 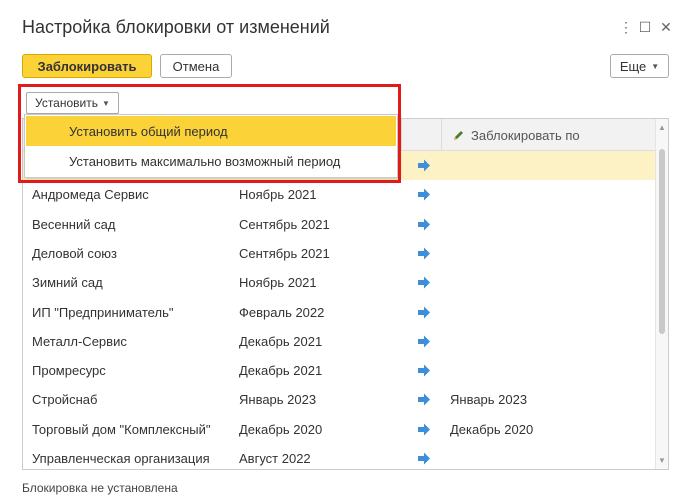 What do you see at coordinates (69, 371) in the screenshot?
I see `organization-cell: Промресурс` at bounding box center [69, 371].